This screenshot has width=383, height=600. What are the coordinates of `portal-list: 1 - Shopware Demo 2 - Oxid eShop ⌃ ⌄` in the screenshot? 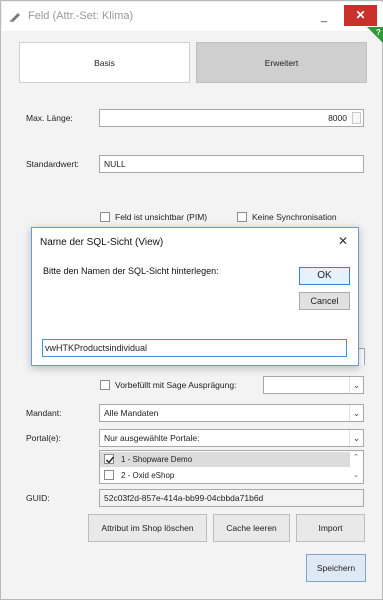 It's located at (231, 467).